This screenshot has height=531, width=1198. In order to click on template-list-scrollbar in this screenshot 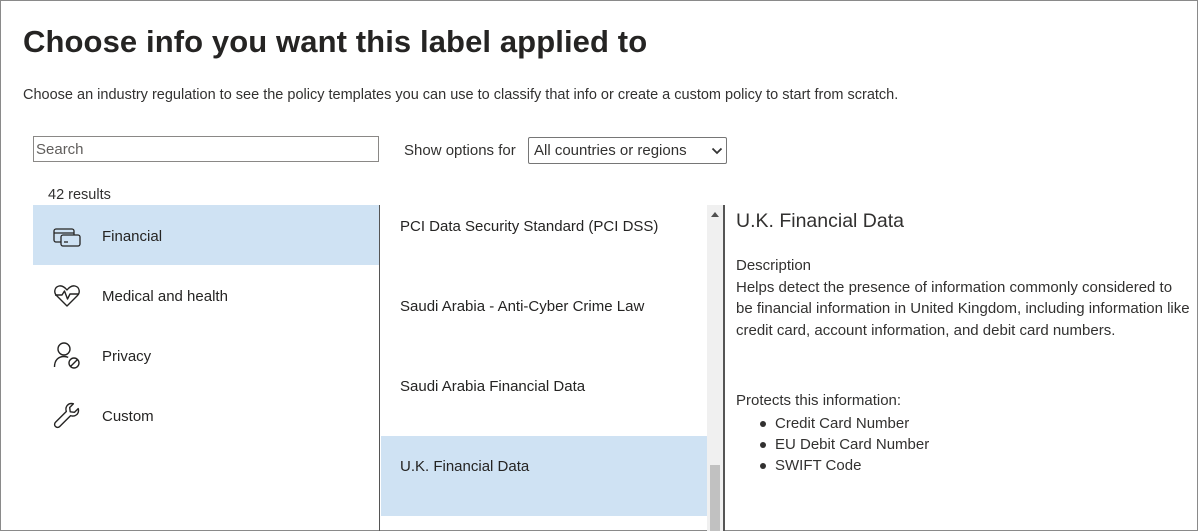, I will do `click(715, 368)`.